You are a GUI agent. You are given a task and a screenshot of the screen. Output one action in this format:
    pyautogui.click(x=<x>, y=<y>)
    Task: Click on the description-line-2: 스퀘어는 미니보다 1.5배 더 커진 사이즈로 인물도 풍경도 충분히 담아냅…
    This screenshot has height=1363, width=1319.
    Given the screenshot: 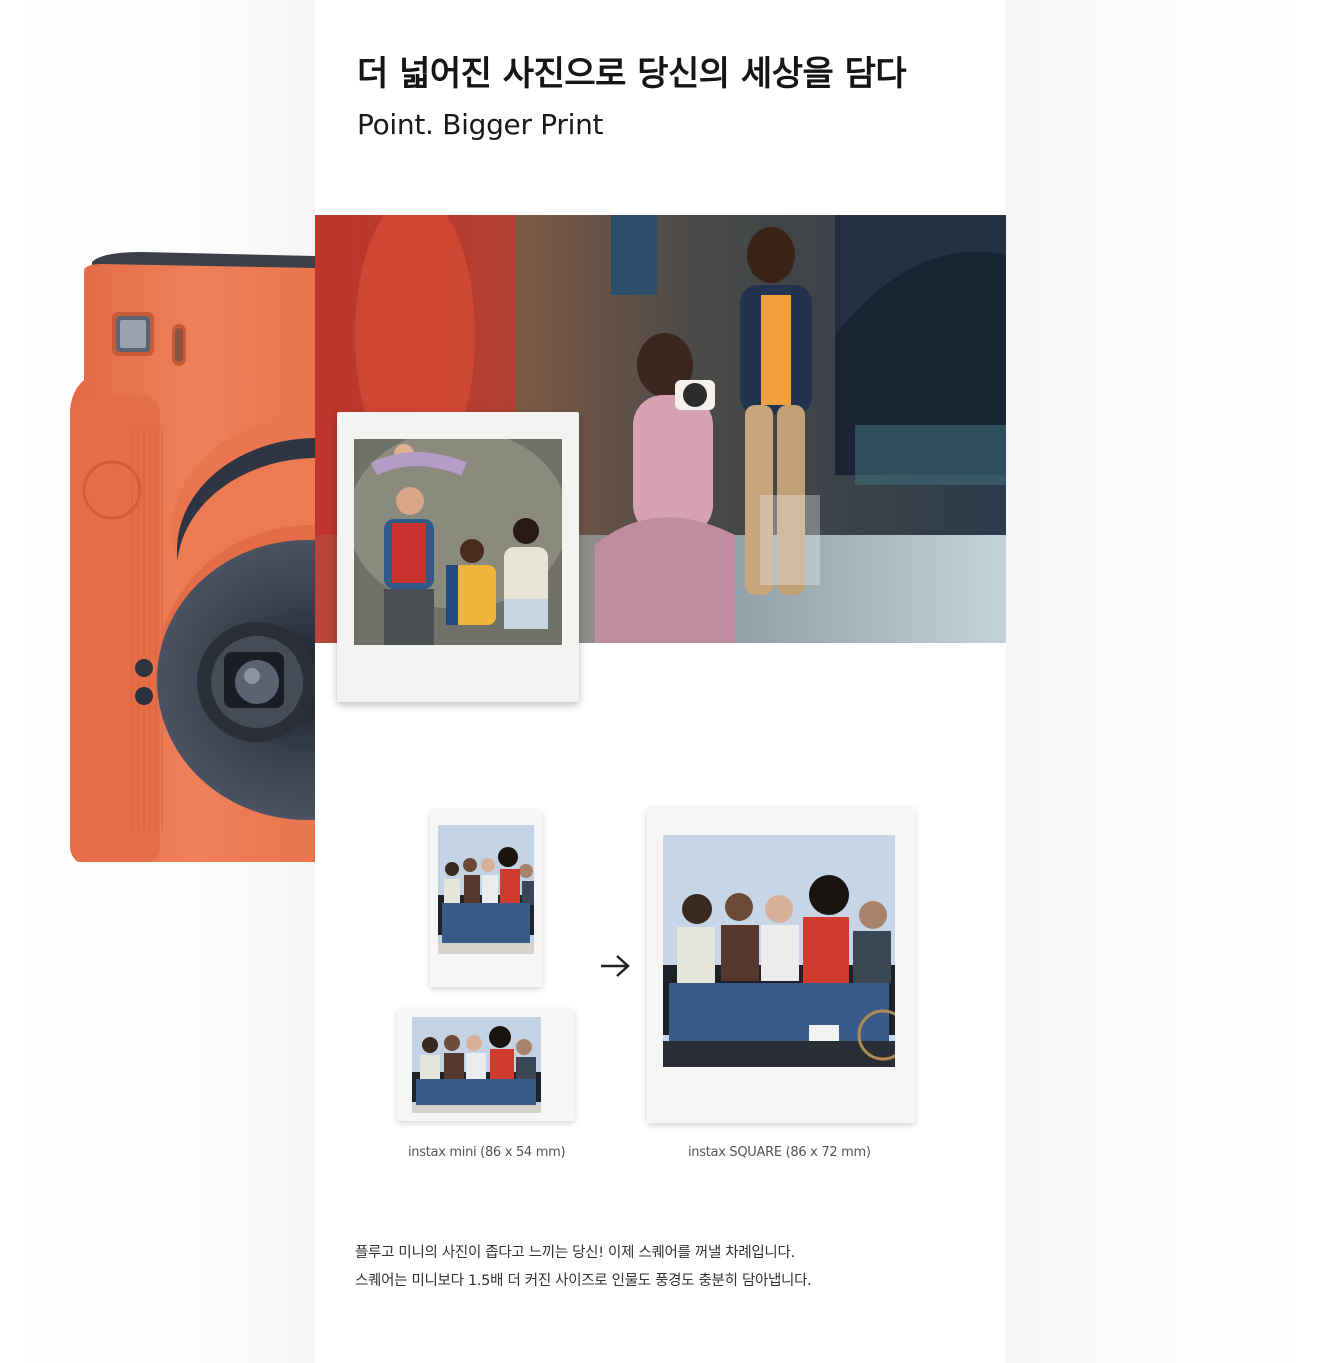 What is the action you would take?
    pyautogui.click(x=583, y=1281)
    